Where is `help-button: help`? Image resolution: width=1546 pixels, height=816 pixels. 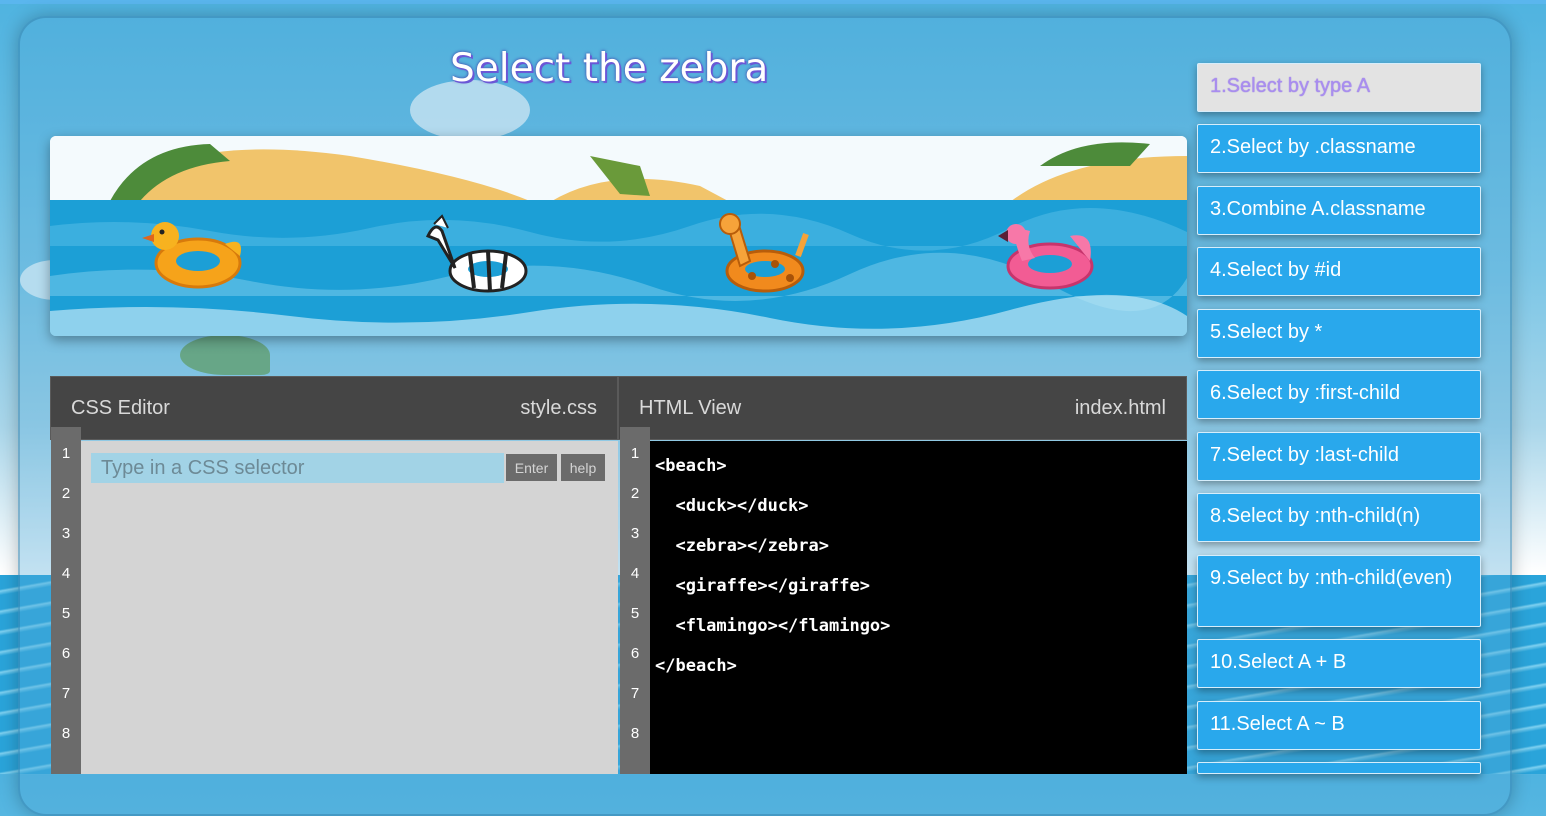 help-button: help is located at coordinates (583, 467).